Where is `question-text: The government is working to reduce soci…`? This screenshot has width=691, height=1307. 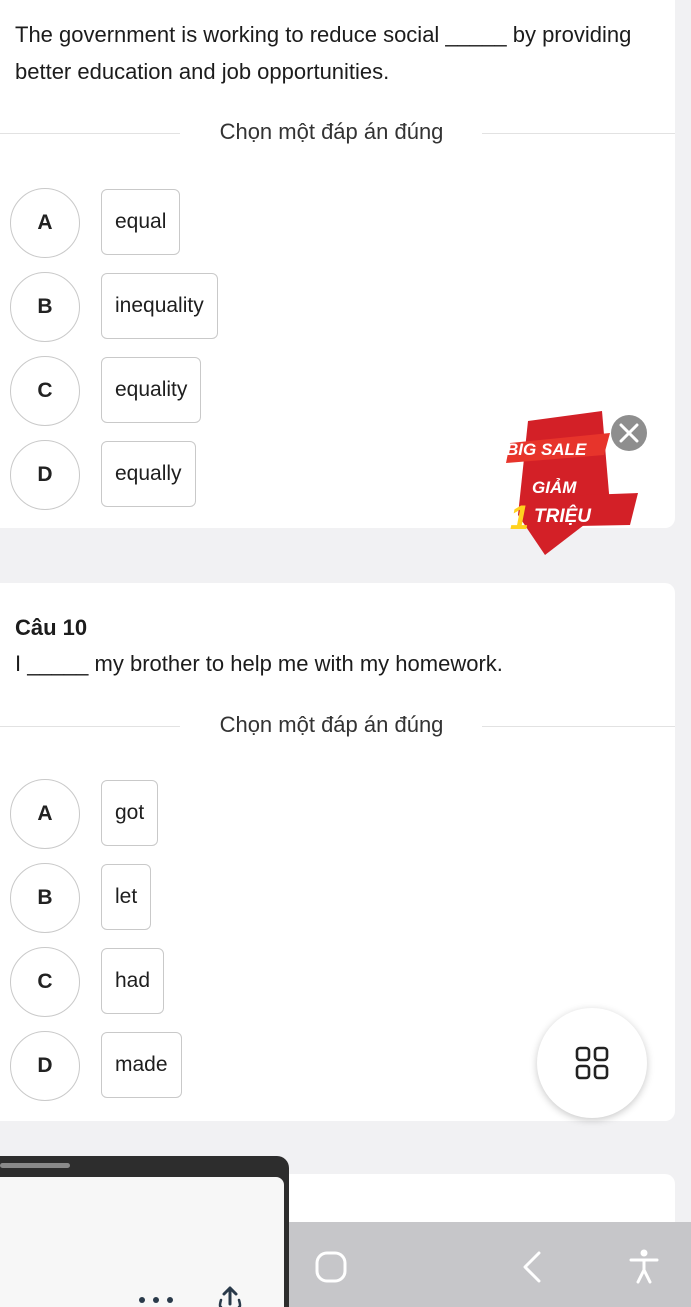
question-text: The government is working to reduce soci… is located at coordinates (323, 53).